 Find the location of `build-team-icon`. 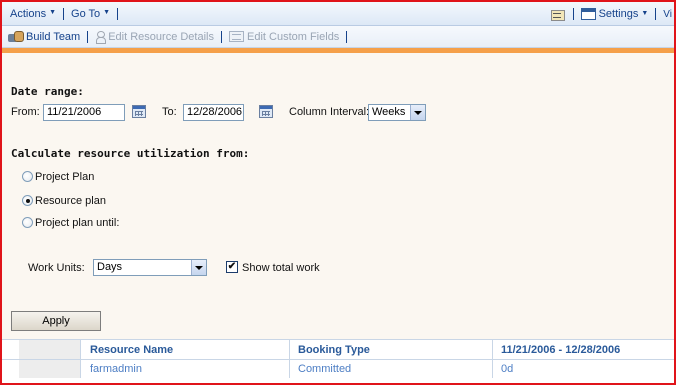

build-team-icon is located at coordinates (16, 36).